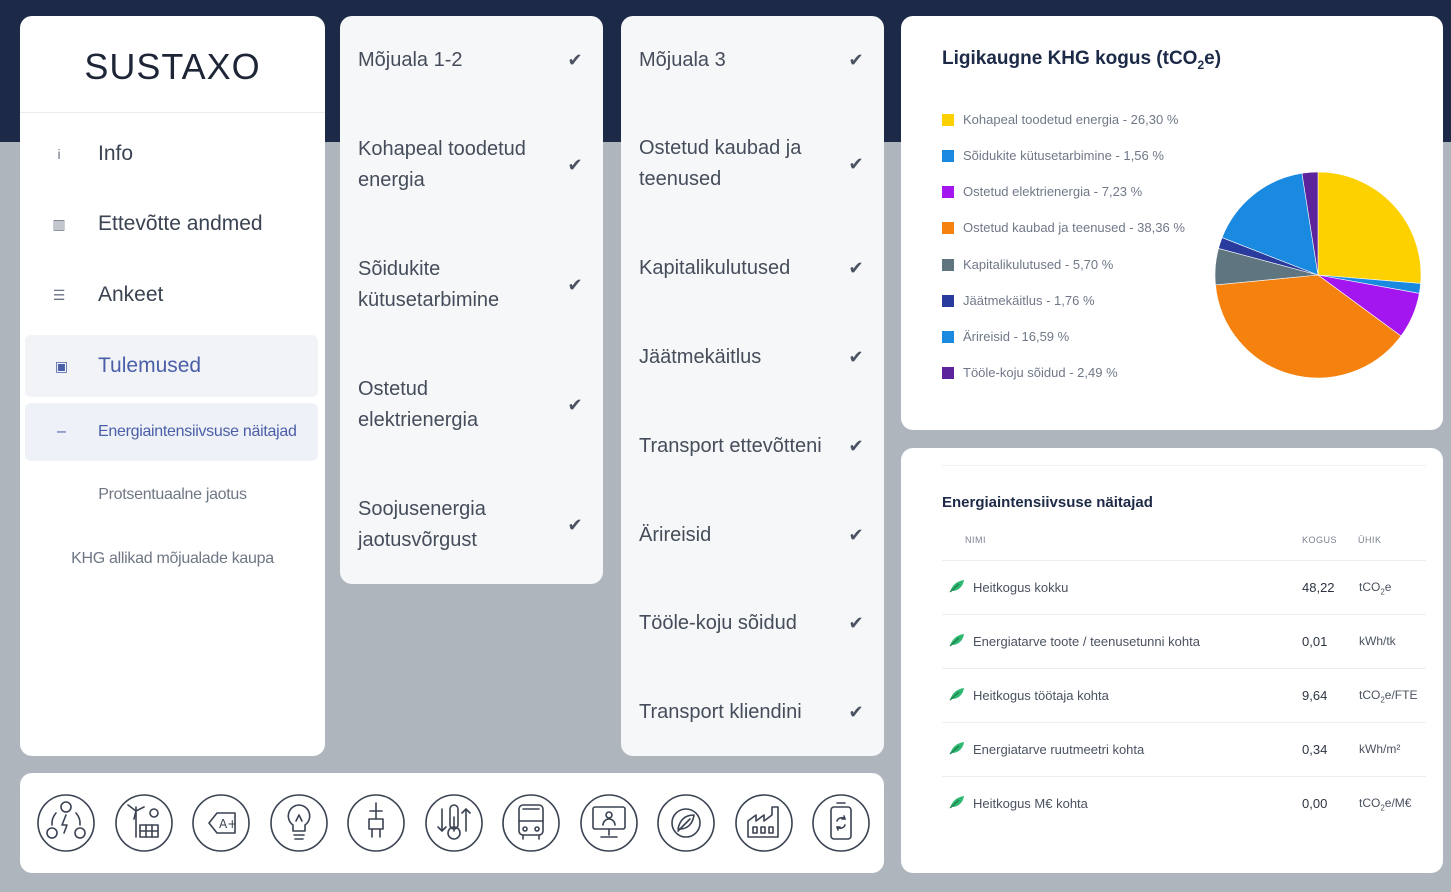  Describe the element at coordinates (172, 67) in the screenshot. I see `sustaxo-logo: SUSTAXO` at that location.